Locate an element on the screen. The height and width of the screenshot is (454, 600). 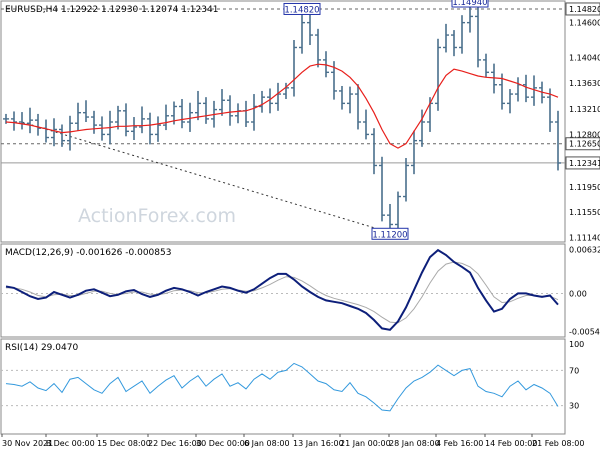
price-annotation-label: 1.11200 is located at coordinates (389, 235).